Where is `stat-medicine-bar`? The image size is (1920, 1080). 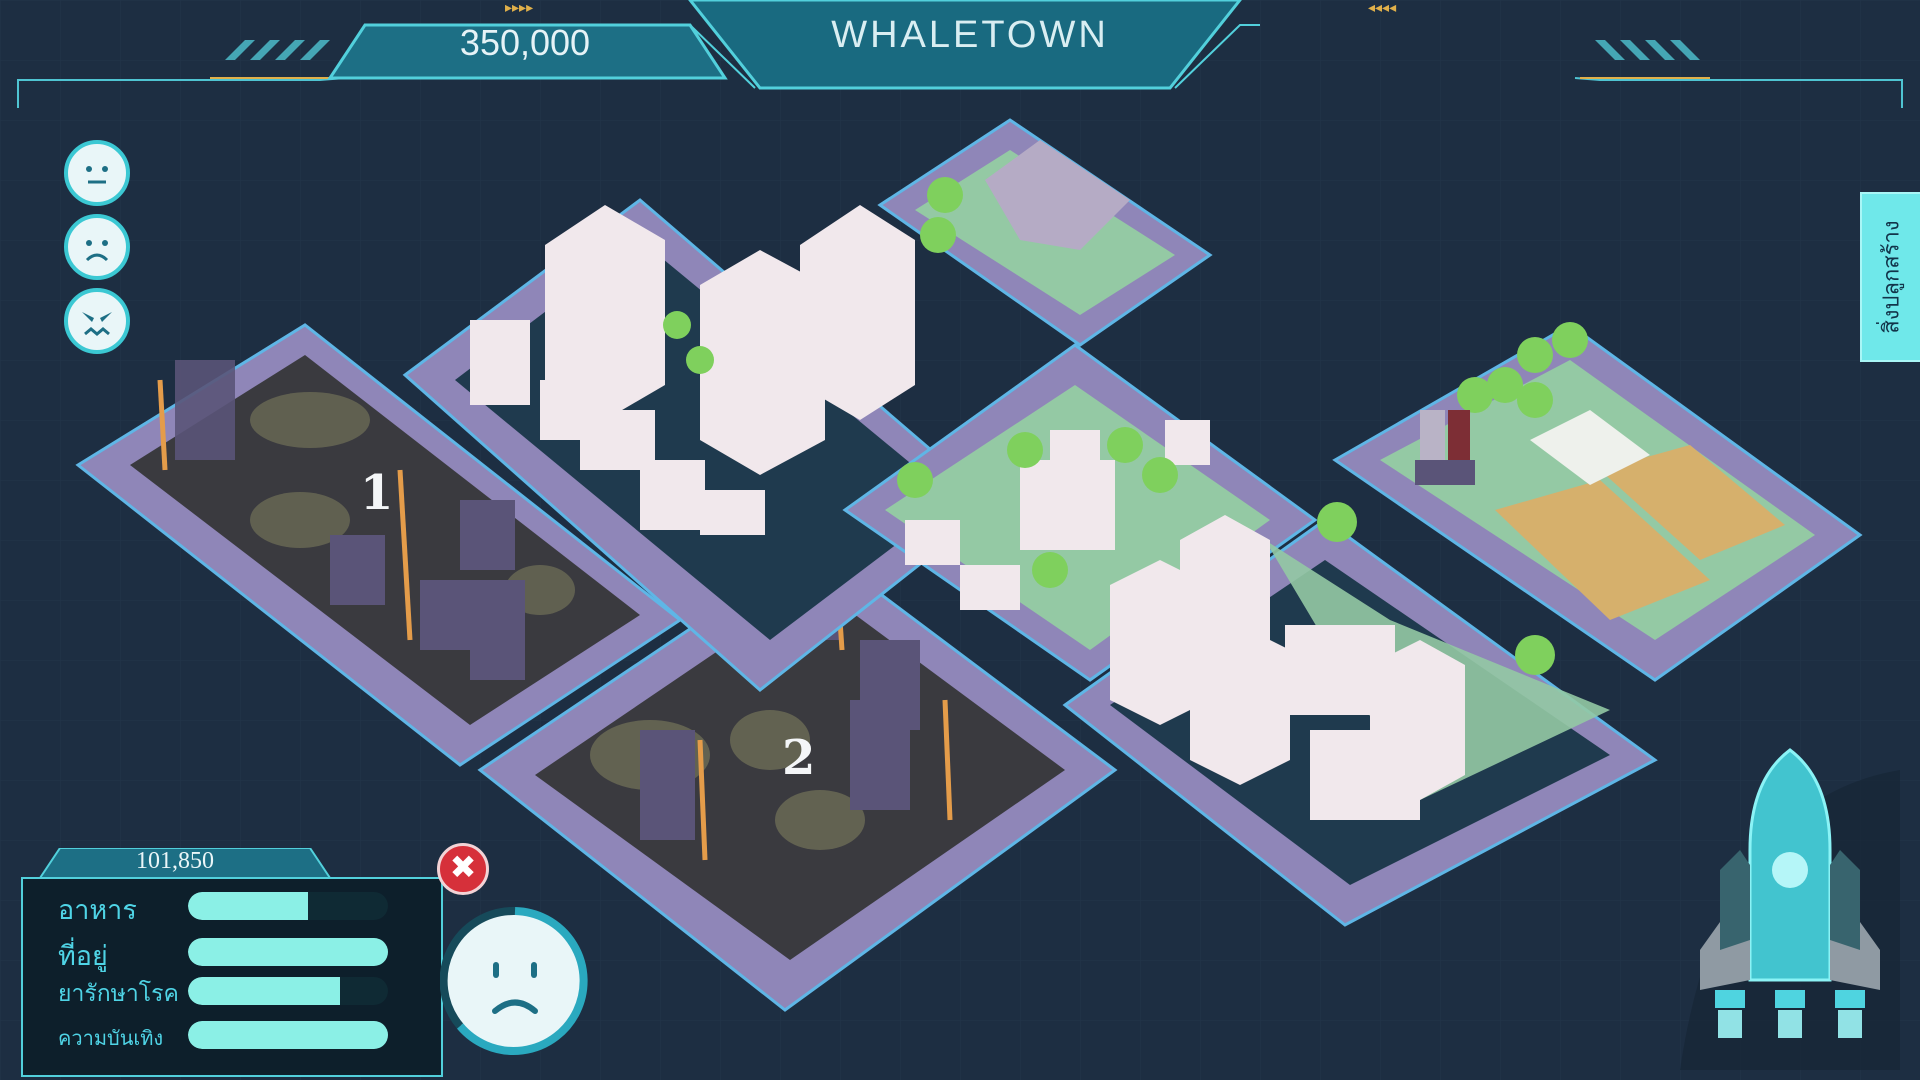
stat-medicine-bar is located at coordinates (288, 991).